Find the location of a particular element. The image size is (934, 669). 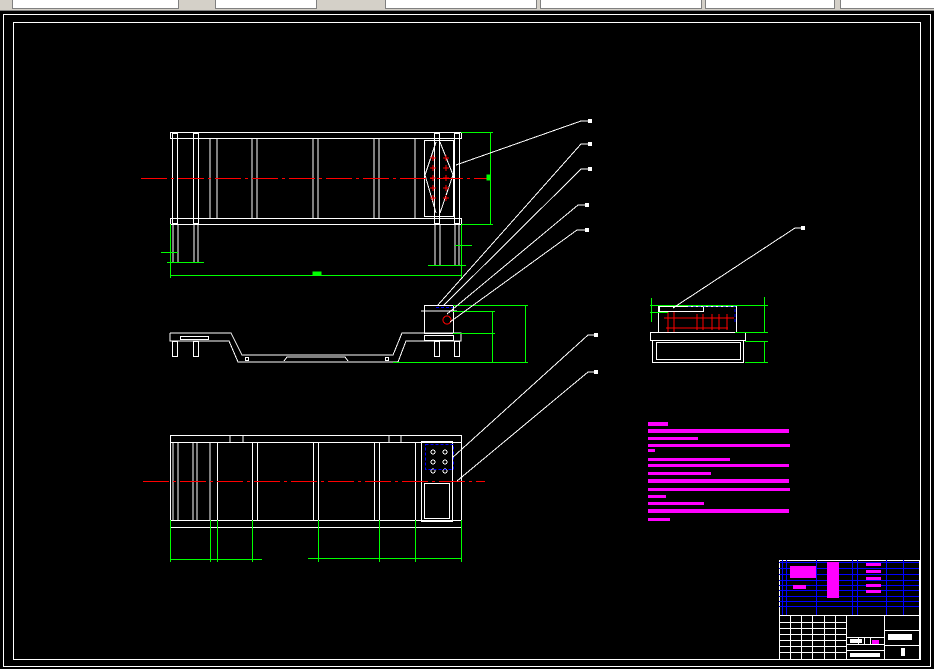

linetype-dropdown is located at coordinates (621, 4).